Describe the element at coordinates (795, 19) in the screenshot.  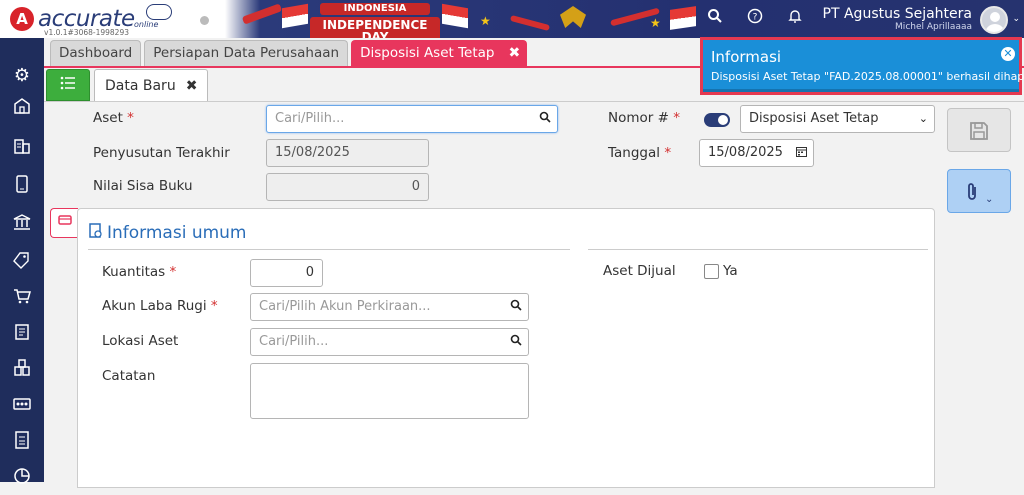
I see `bell-icon` at that location.